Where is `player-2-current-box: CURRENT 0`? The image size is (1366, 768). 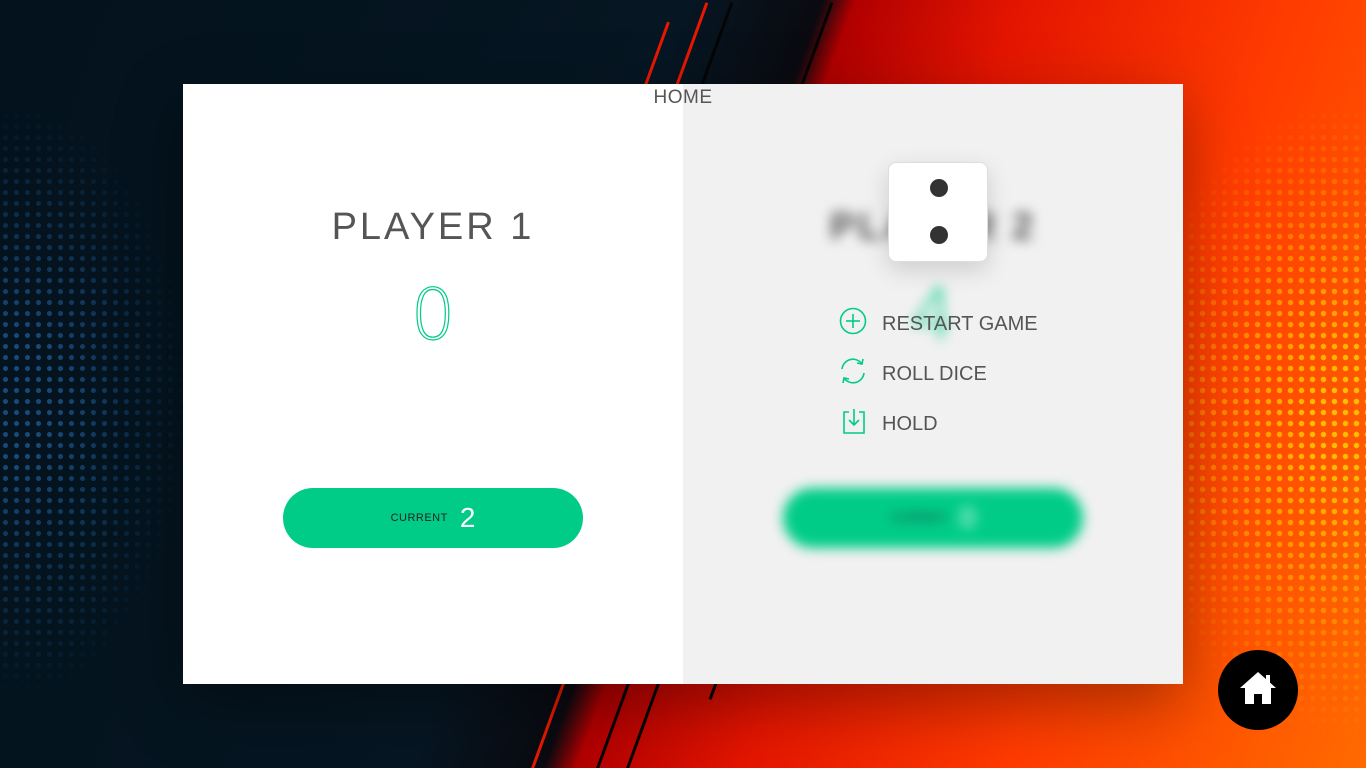 player-2-current-box: CURRENT 0 is located at coordinates (933, 518).